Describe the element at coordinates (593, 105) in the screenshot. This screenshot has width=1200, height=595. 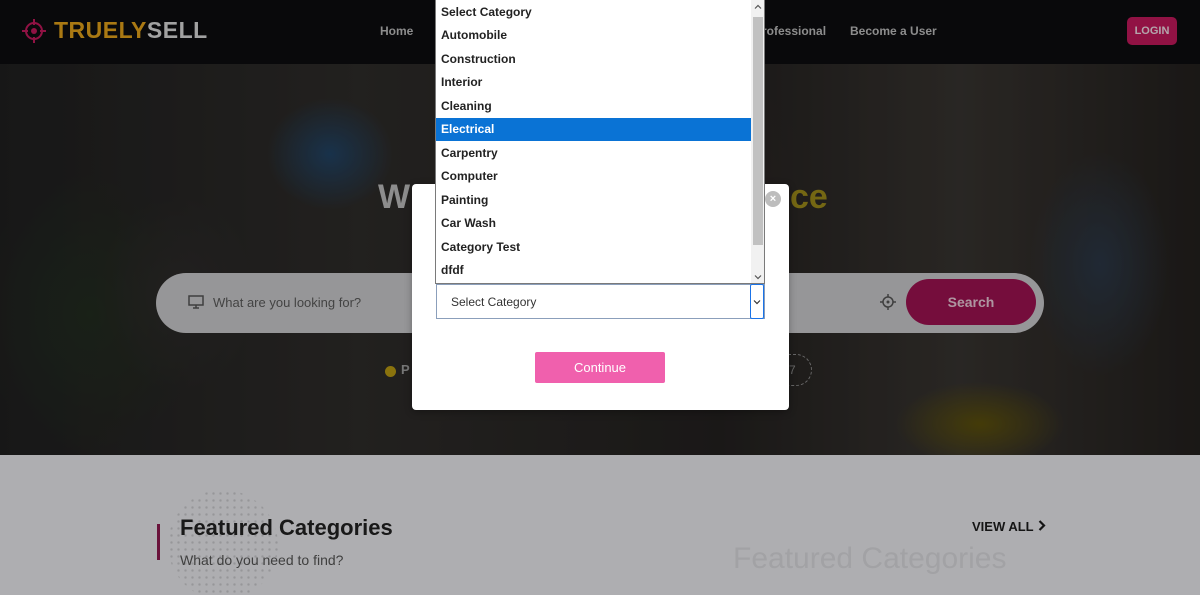
I see `option-cleaning: Cleaning` at that location.